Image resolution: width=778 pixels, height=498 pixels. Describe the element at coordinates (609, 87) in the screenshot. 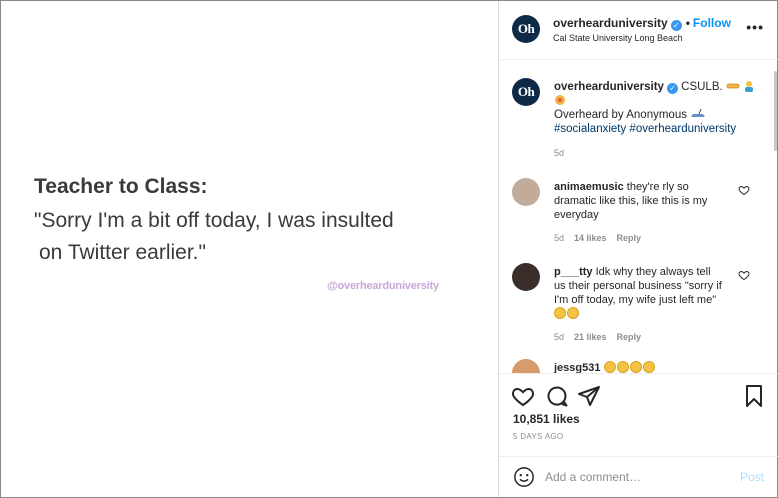

I see `caption-username: overhearduniversity` at that location.